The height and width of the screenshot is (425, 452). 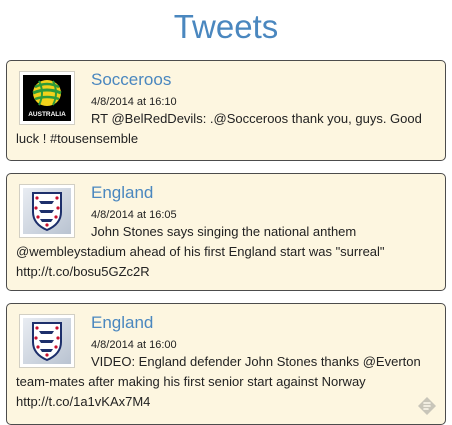 What do you see at coordinates (134, 345) in the screenshot?
I see `tweet-timestamp: 4/8/2014 at 16:00` at bounding box center [134, 345].